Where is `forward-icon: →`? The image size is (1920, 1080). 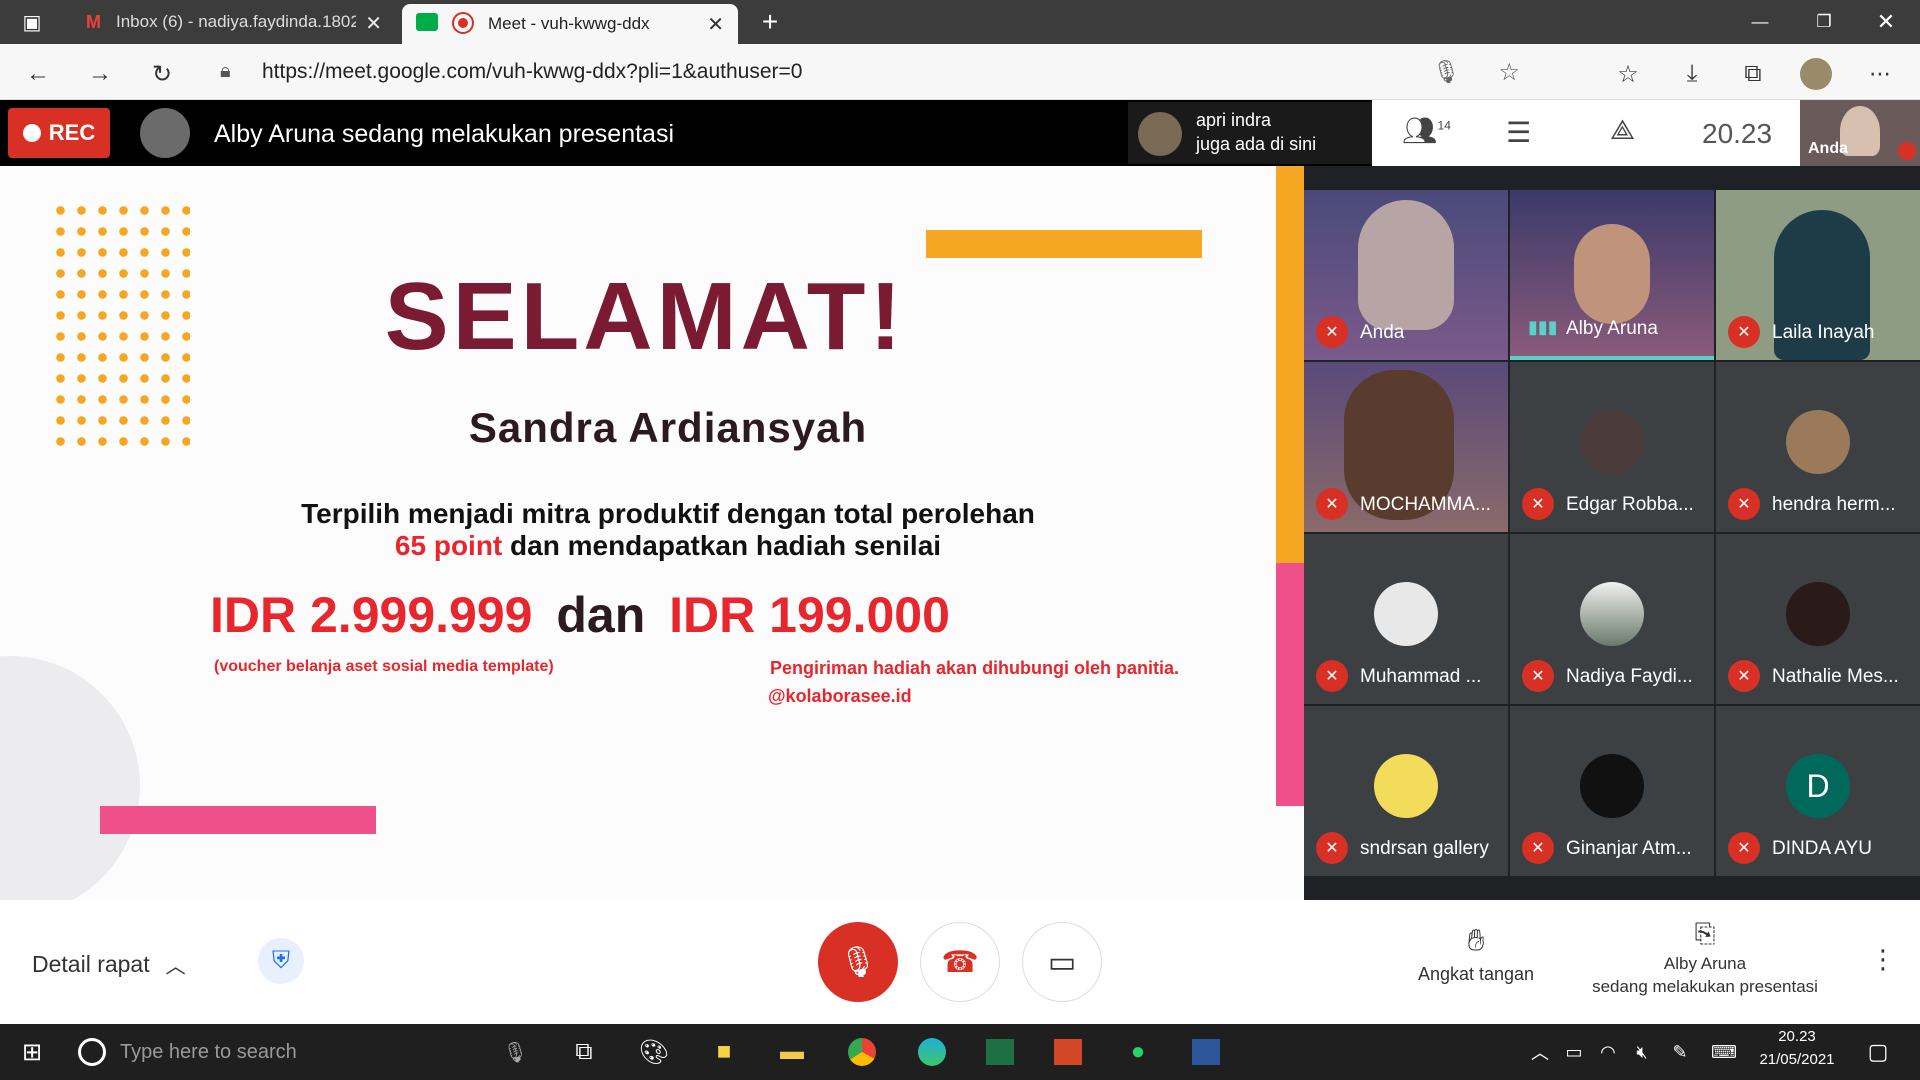
forward-icon: → is located at coordinates (100, 74).